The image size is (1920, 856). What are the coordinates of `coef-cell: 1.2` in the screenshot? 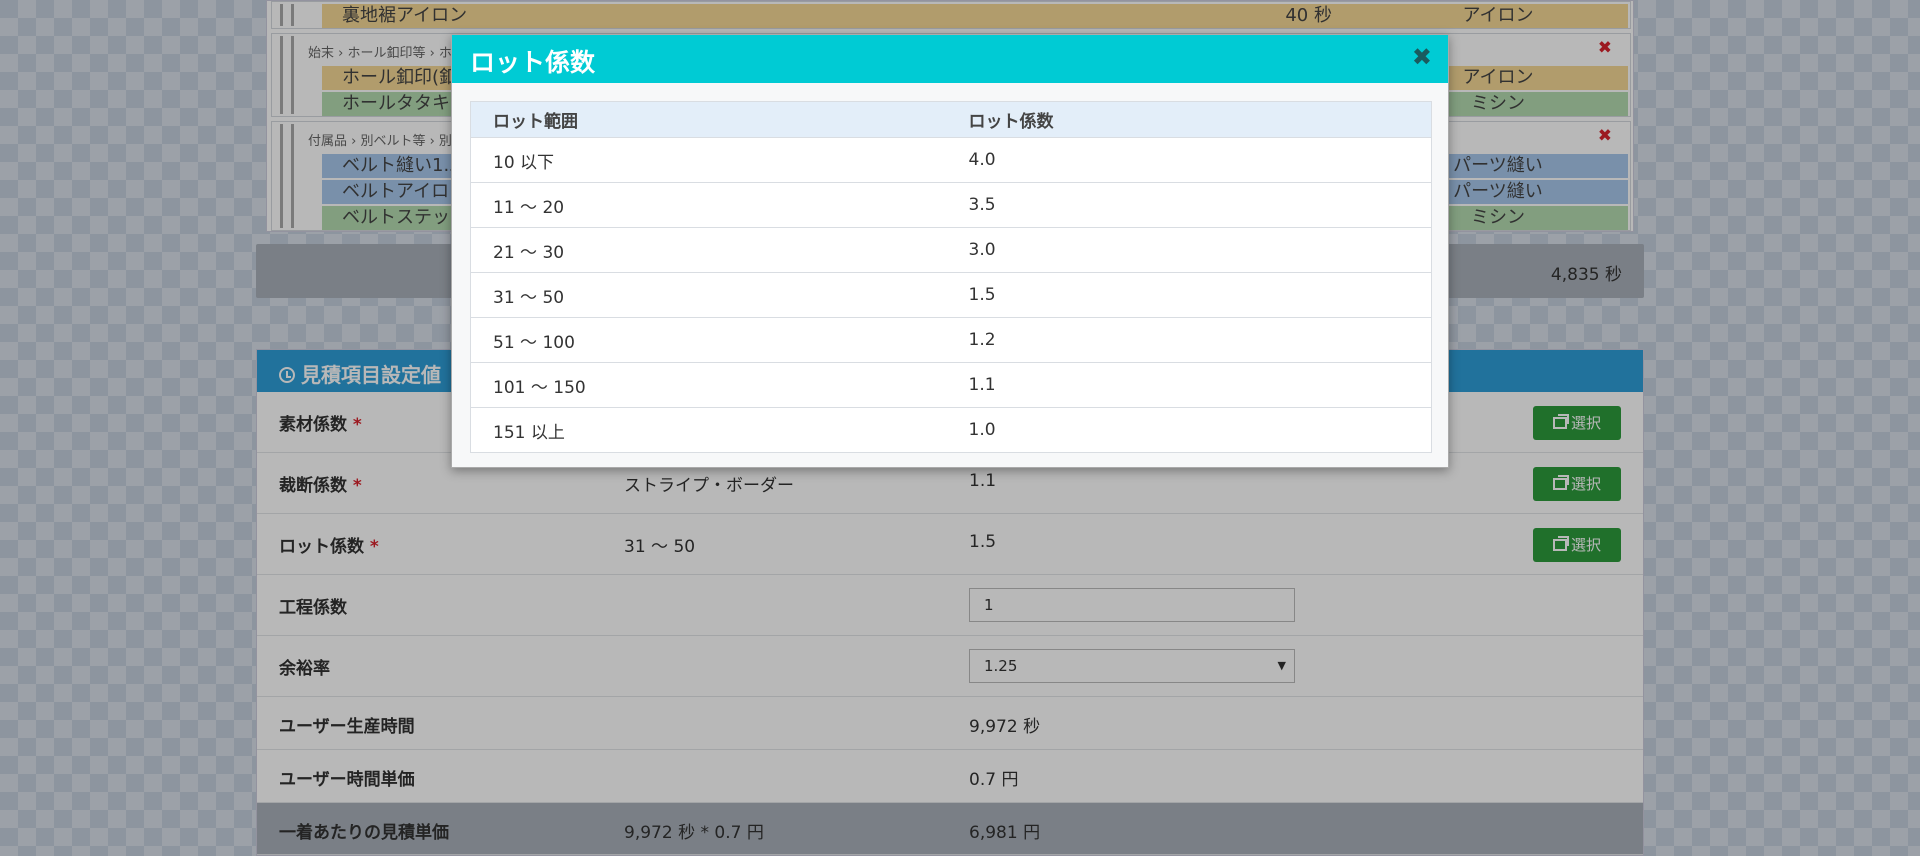 It's located at (1189, 340).